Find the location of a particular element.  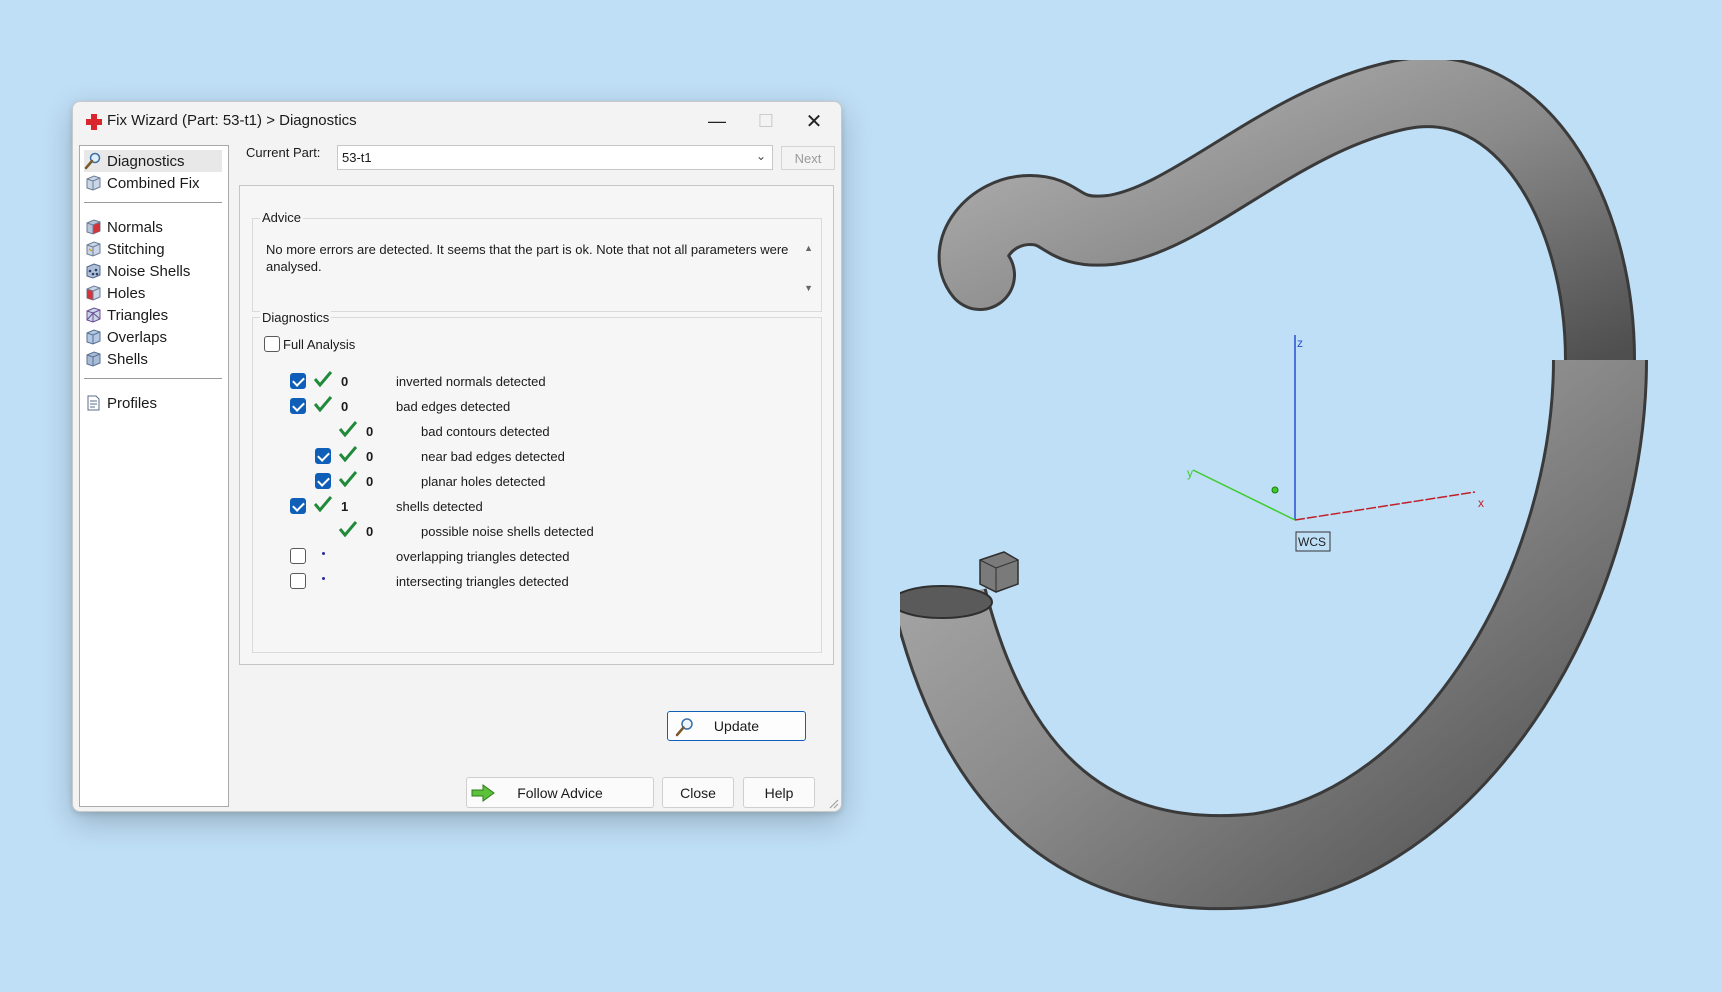

close-button: Close is located at coordinates (698, 792).